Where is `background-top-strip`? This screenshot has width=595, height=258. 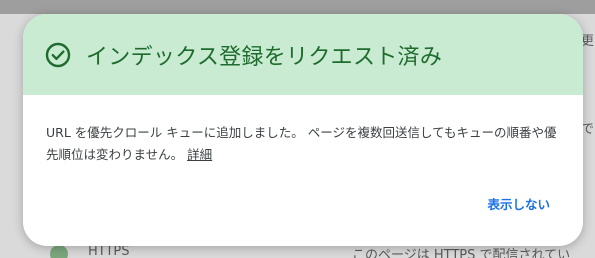
background-top-strip is located at coordinates (297, 7).